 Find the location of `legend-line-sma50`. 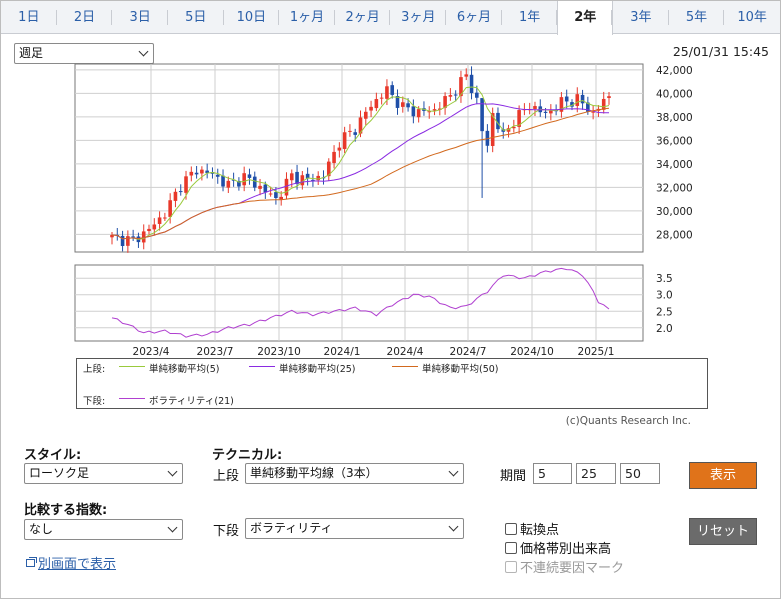

legend-line-sma50 is located at coordinates (405, 366).